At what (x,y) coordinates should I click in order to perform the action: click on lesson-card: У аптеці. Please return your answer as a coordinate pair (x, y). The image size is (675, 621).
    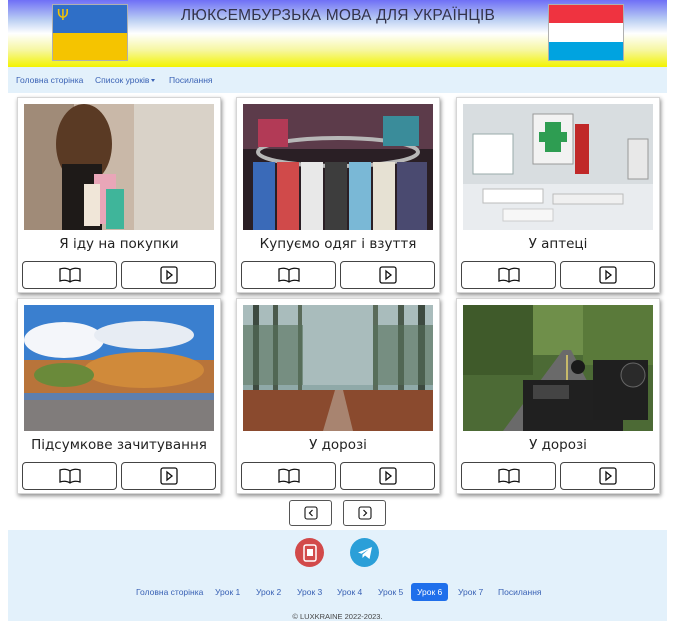
    Looking at the image, I should click on (558, 195).